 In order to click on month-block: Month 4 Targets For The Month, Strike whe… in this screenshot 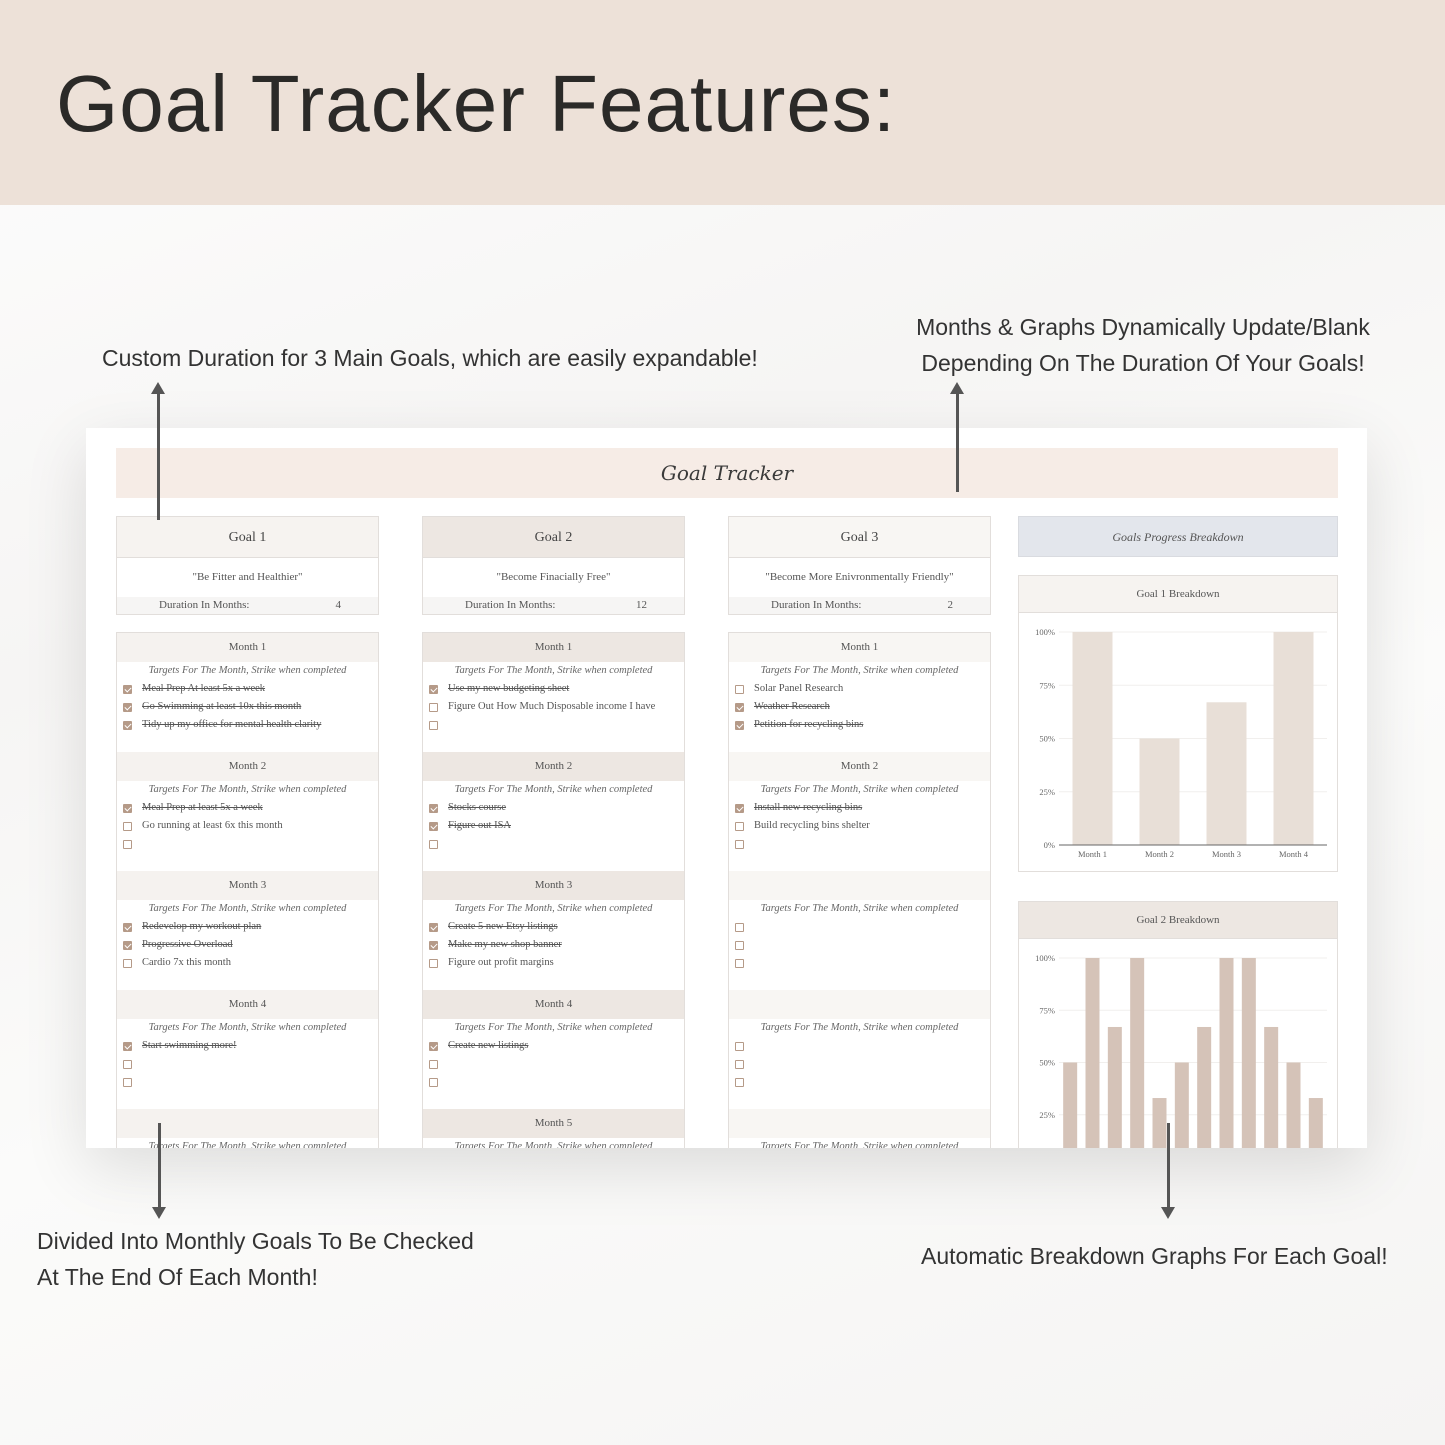, I will do `click(247, 1049)`.